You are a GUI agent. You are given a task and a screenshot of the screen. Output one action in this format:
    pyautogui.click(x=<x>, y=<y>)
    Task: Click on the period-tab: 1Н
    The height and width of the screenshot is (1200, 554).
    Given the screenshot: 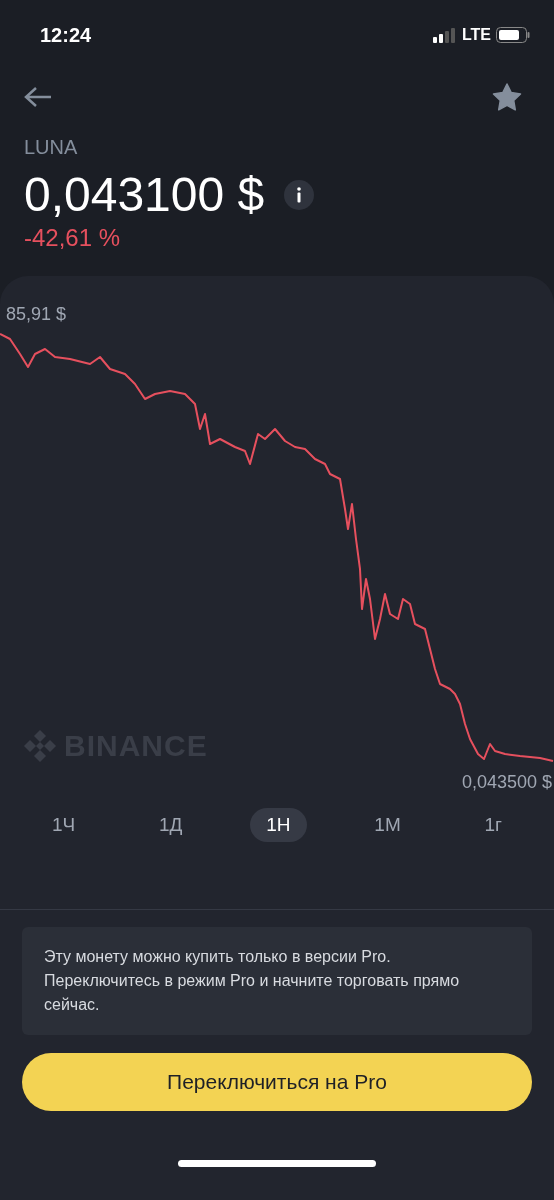 What is the action you would take?
    pyautogui.click(x=278, y=825)
    